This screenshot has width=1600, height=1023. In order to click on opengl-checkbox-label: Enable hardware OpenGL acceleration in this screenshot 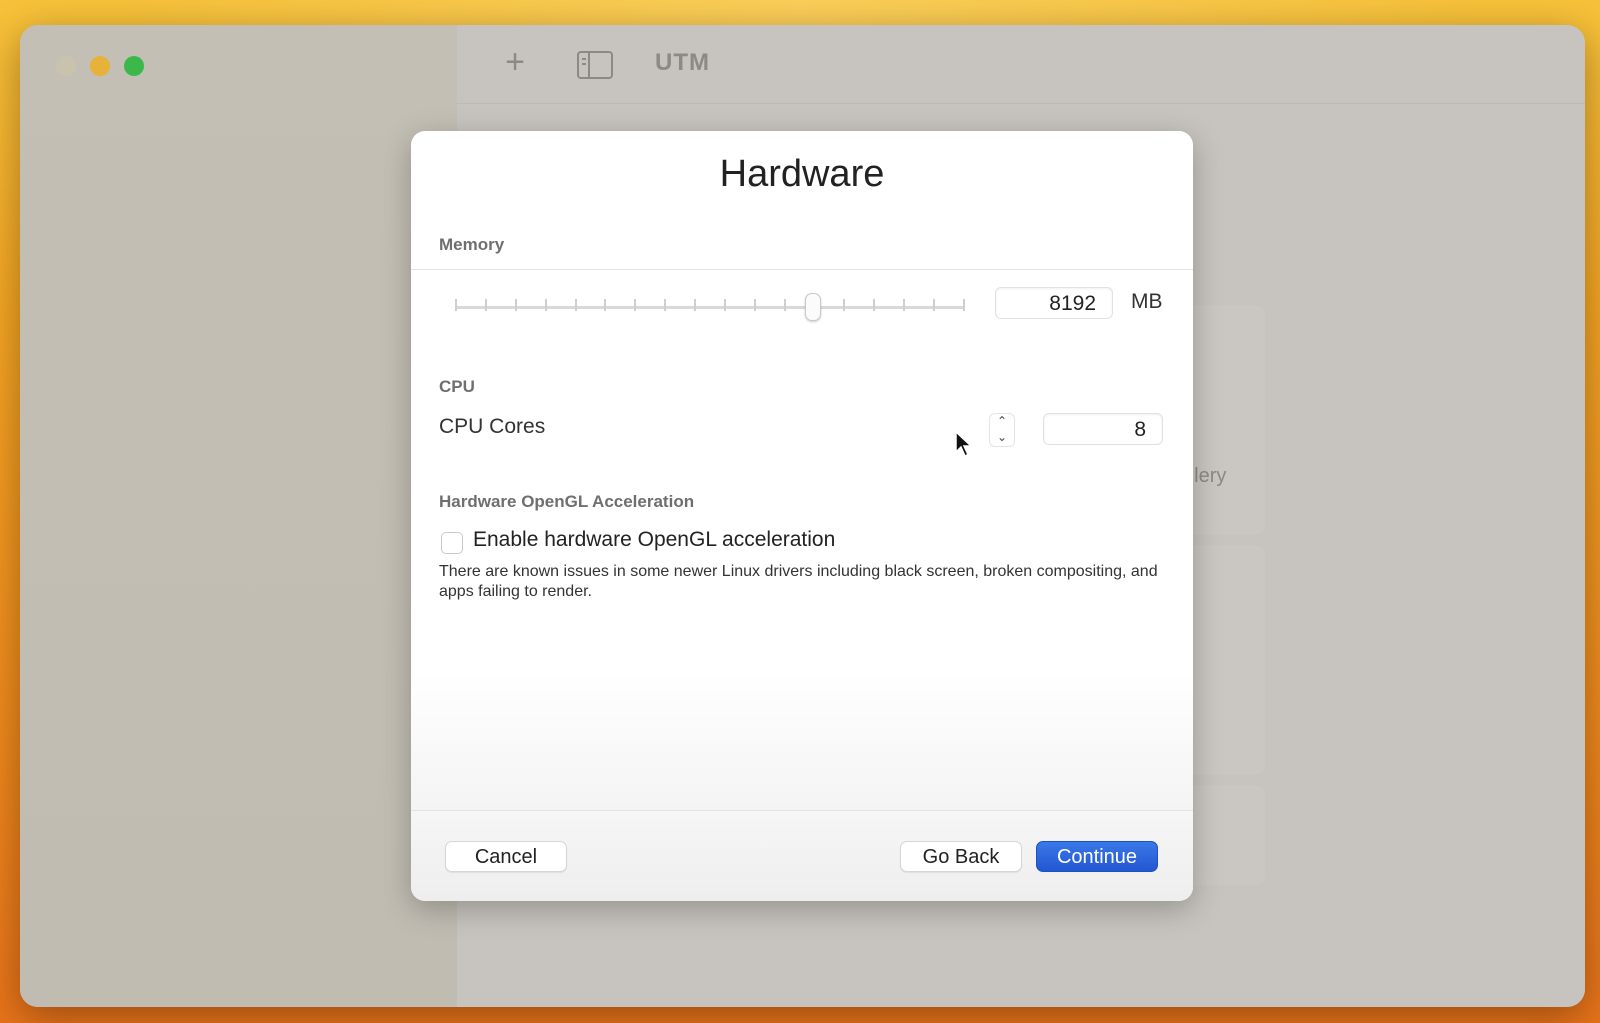, I will do `click(654, 540)`.